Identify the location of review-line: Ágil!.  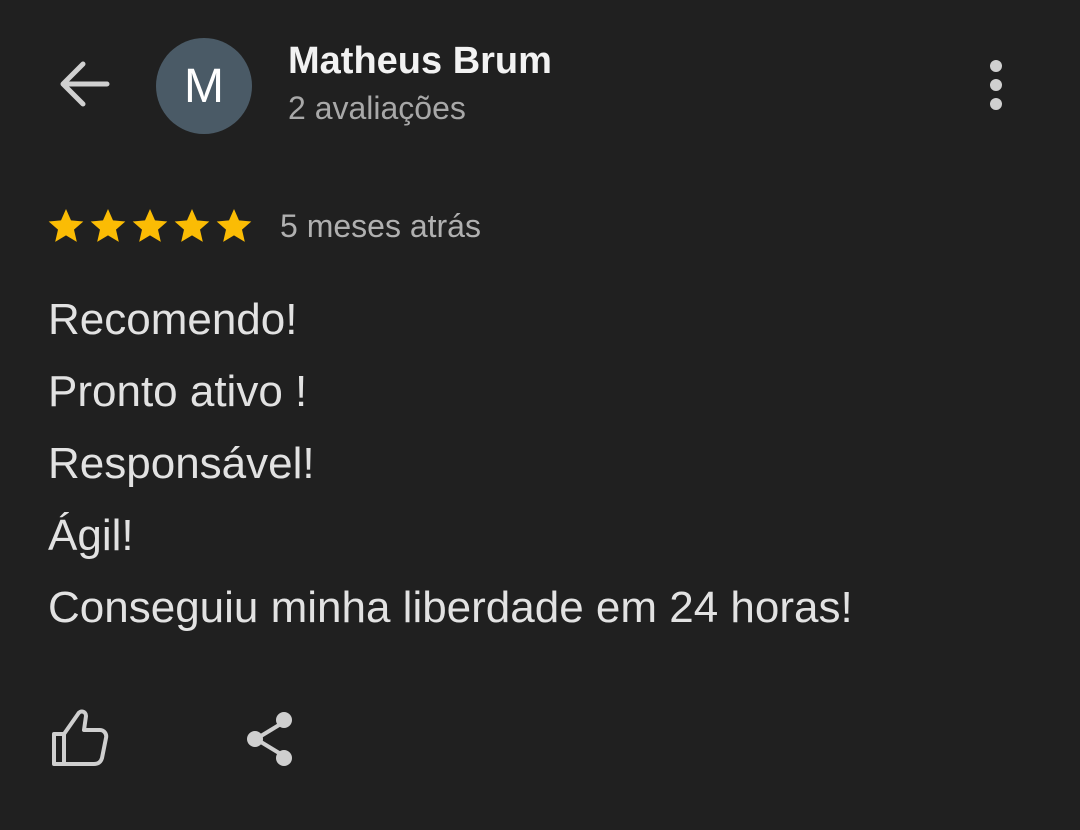
(91, 535).